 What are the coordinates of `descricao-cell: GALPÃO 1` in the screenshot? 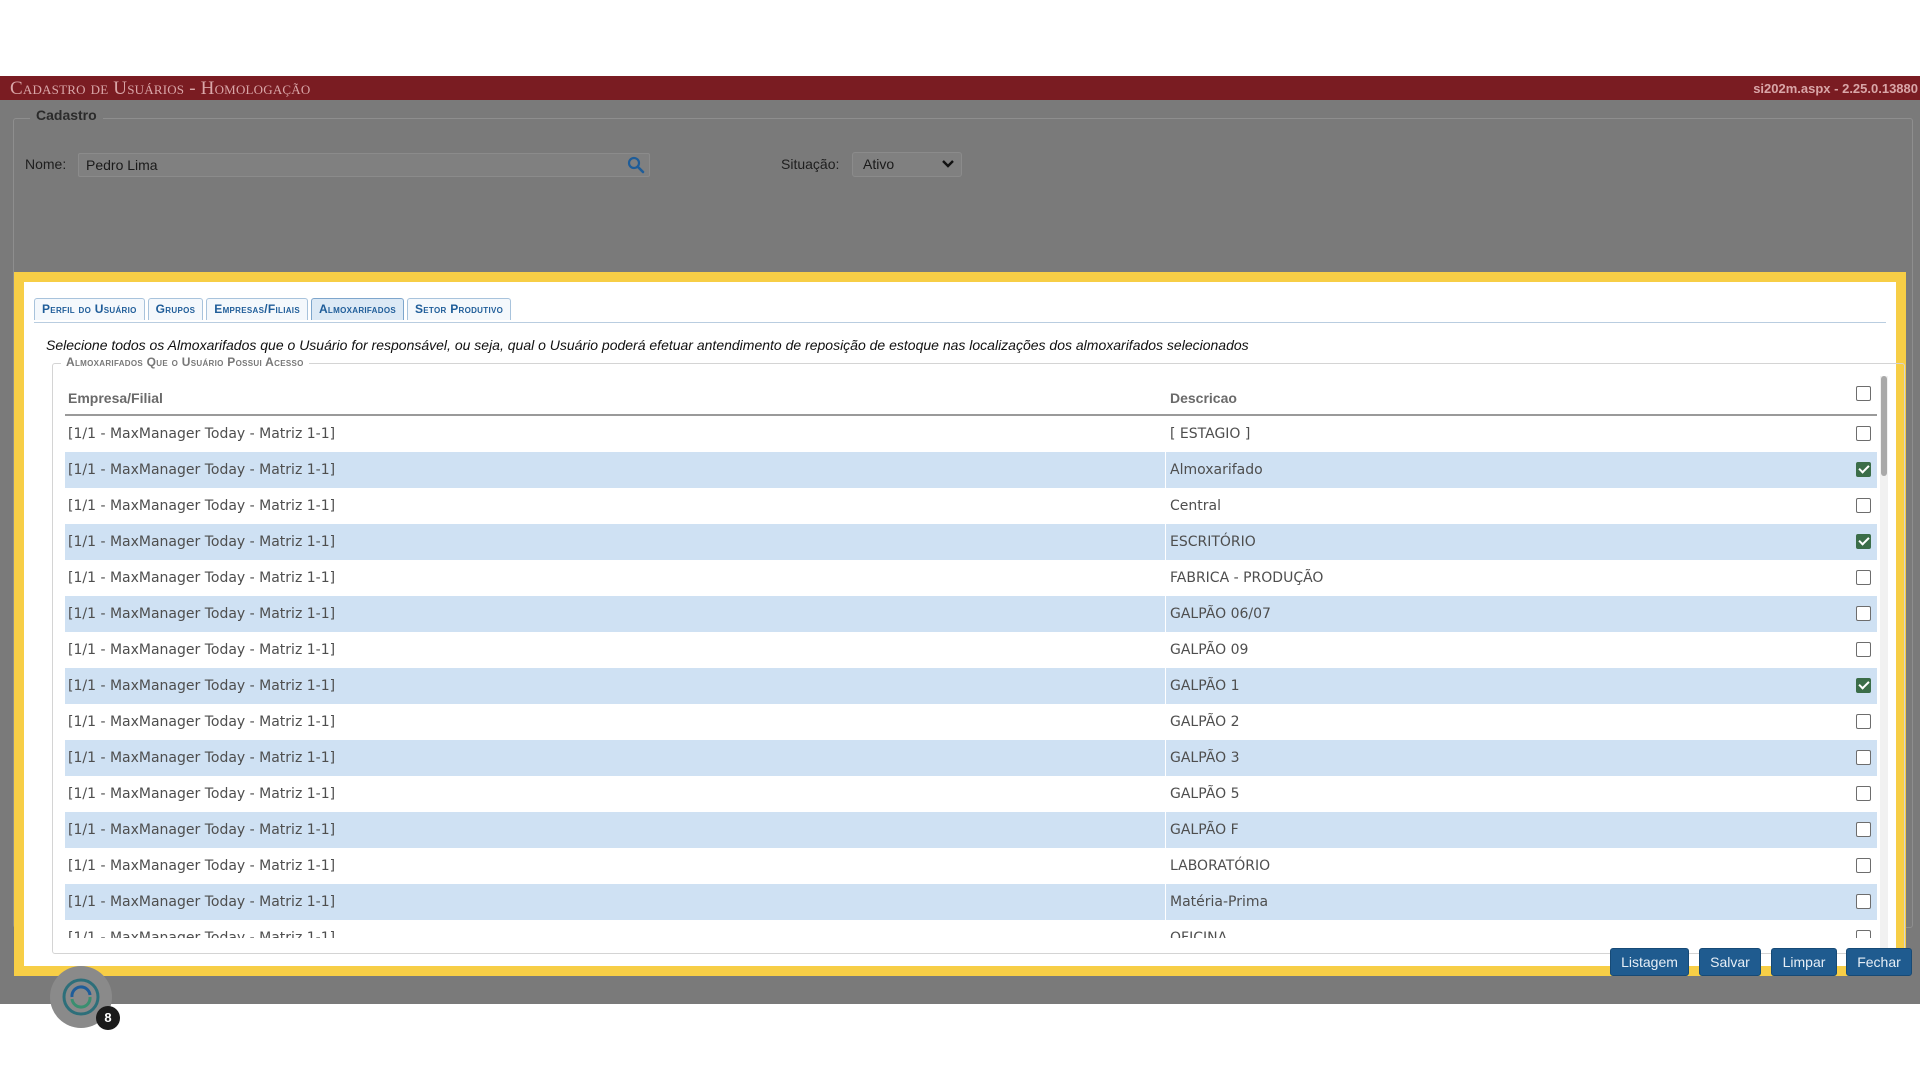 It's located at (1205, 686).